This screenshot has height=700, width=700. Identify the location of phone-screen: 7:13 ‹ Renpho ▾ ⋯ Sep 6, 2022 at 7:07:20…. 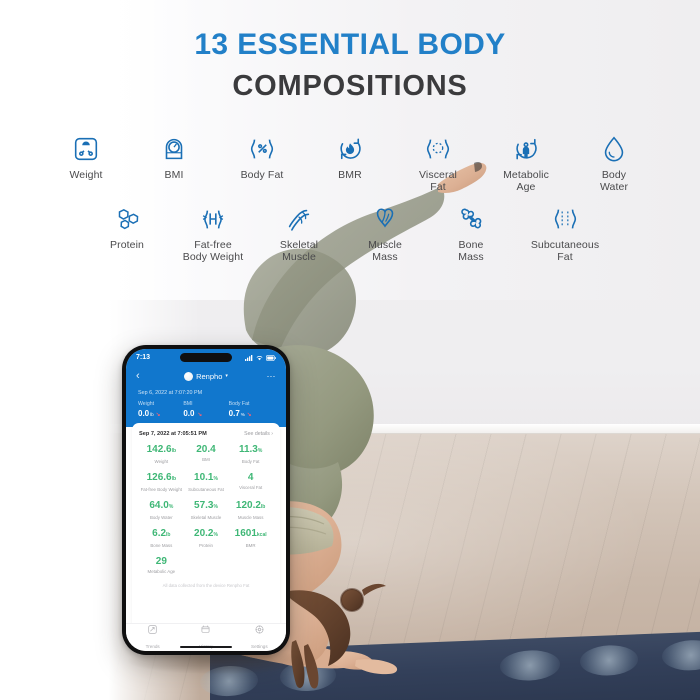
(206, 500).